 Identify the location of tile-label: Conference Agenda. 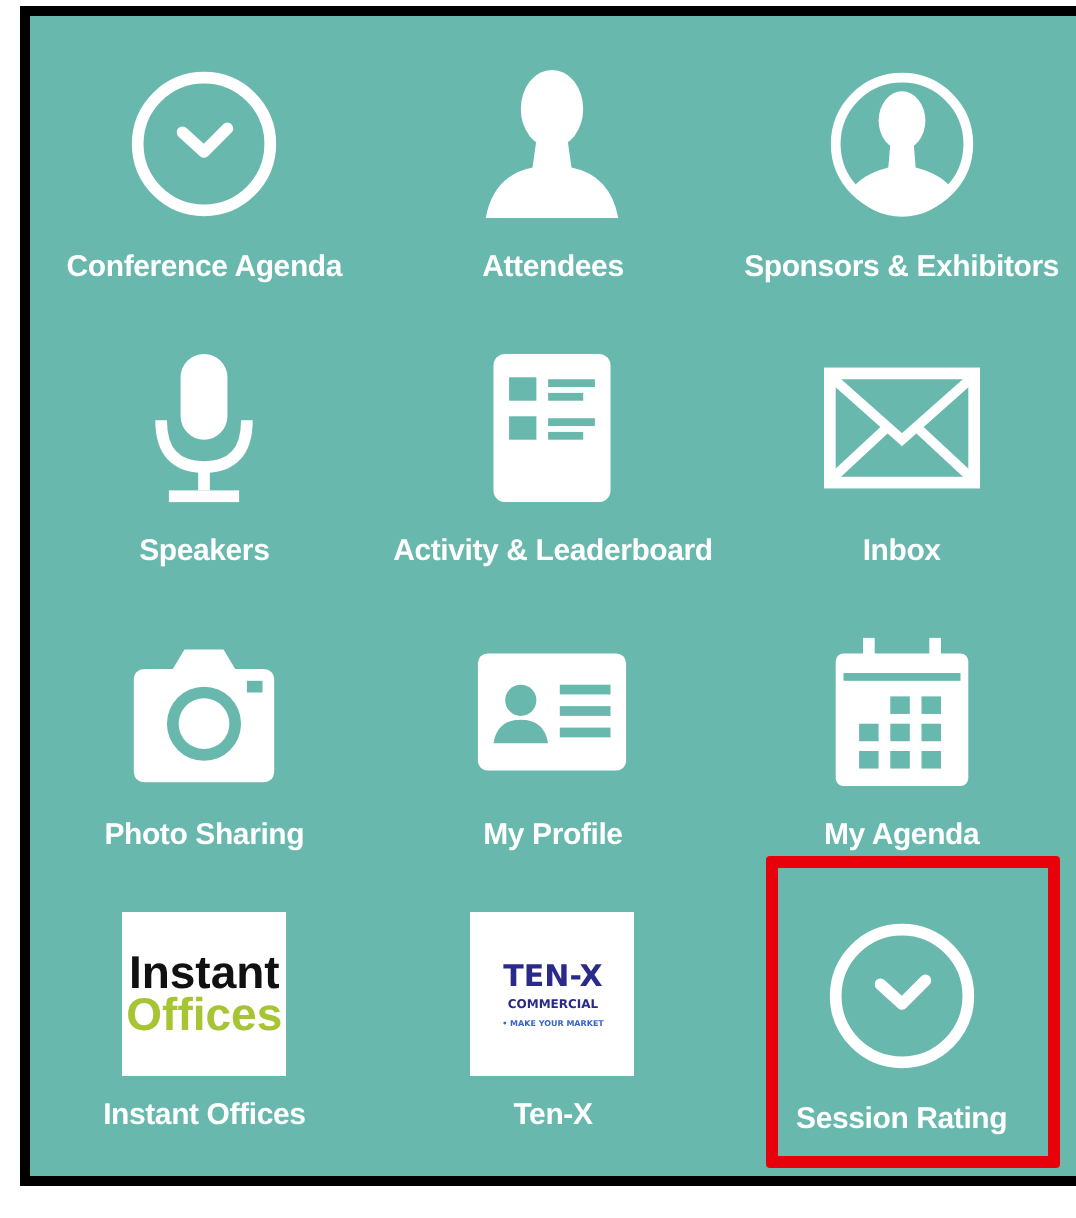
(204, 267).